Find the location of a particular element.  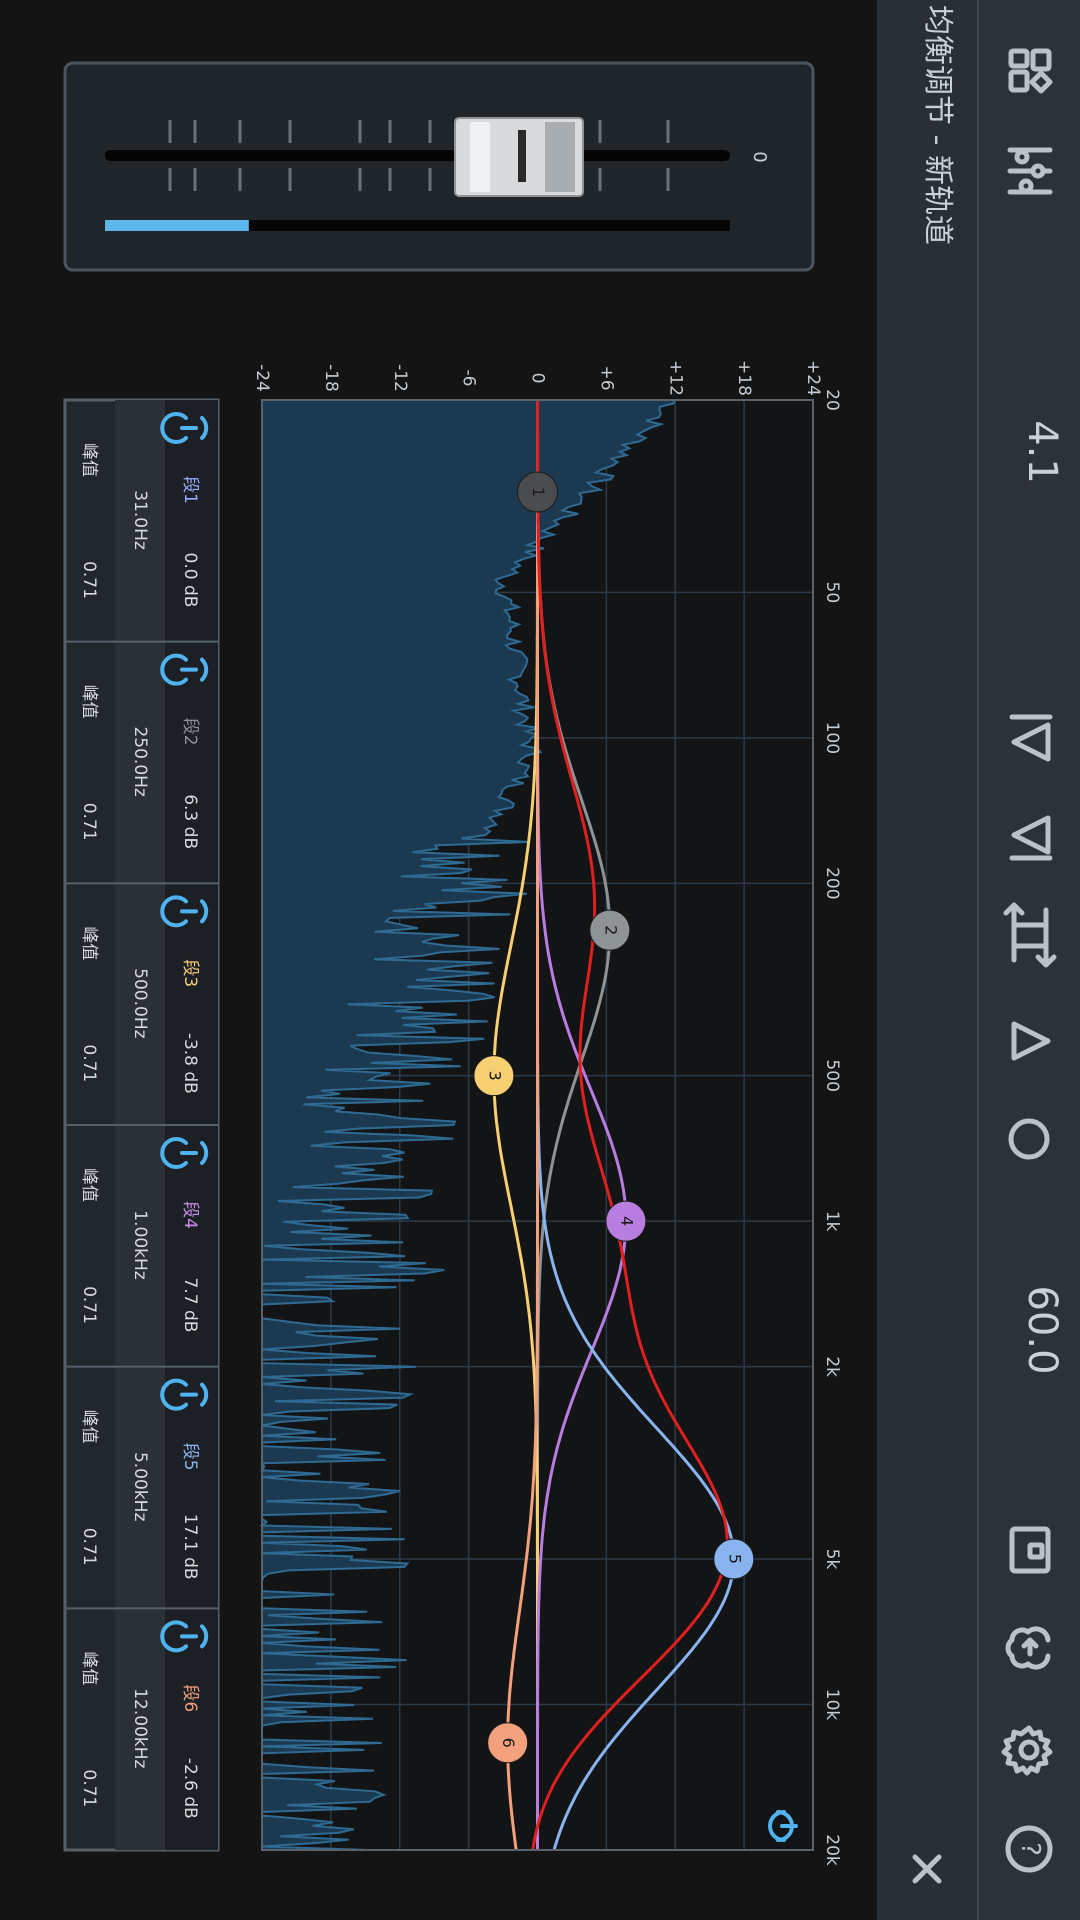

band-name: 段2 is located at coordinates (190, 732).